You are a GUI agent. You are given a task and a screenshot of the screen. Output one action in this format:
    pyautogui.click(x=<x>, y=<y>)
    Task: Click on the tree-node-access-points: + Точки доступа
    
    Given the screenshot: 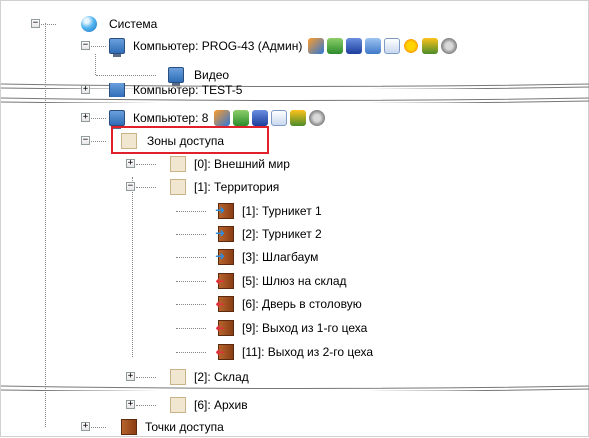 What is the action you would take?
    pyautogui.click(x=152, y=427)
    